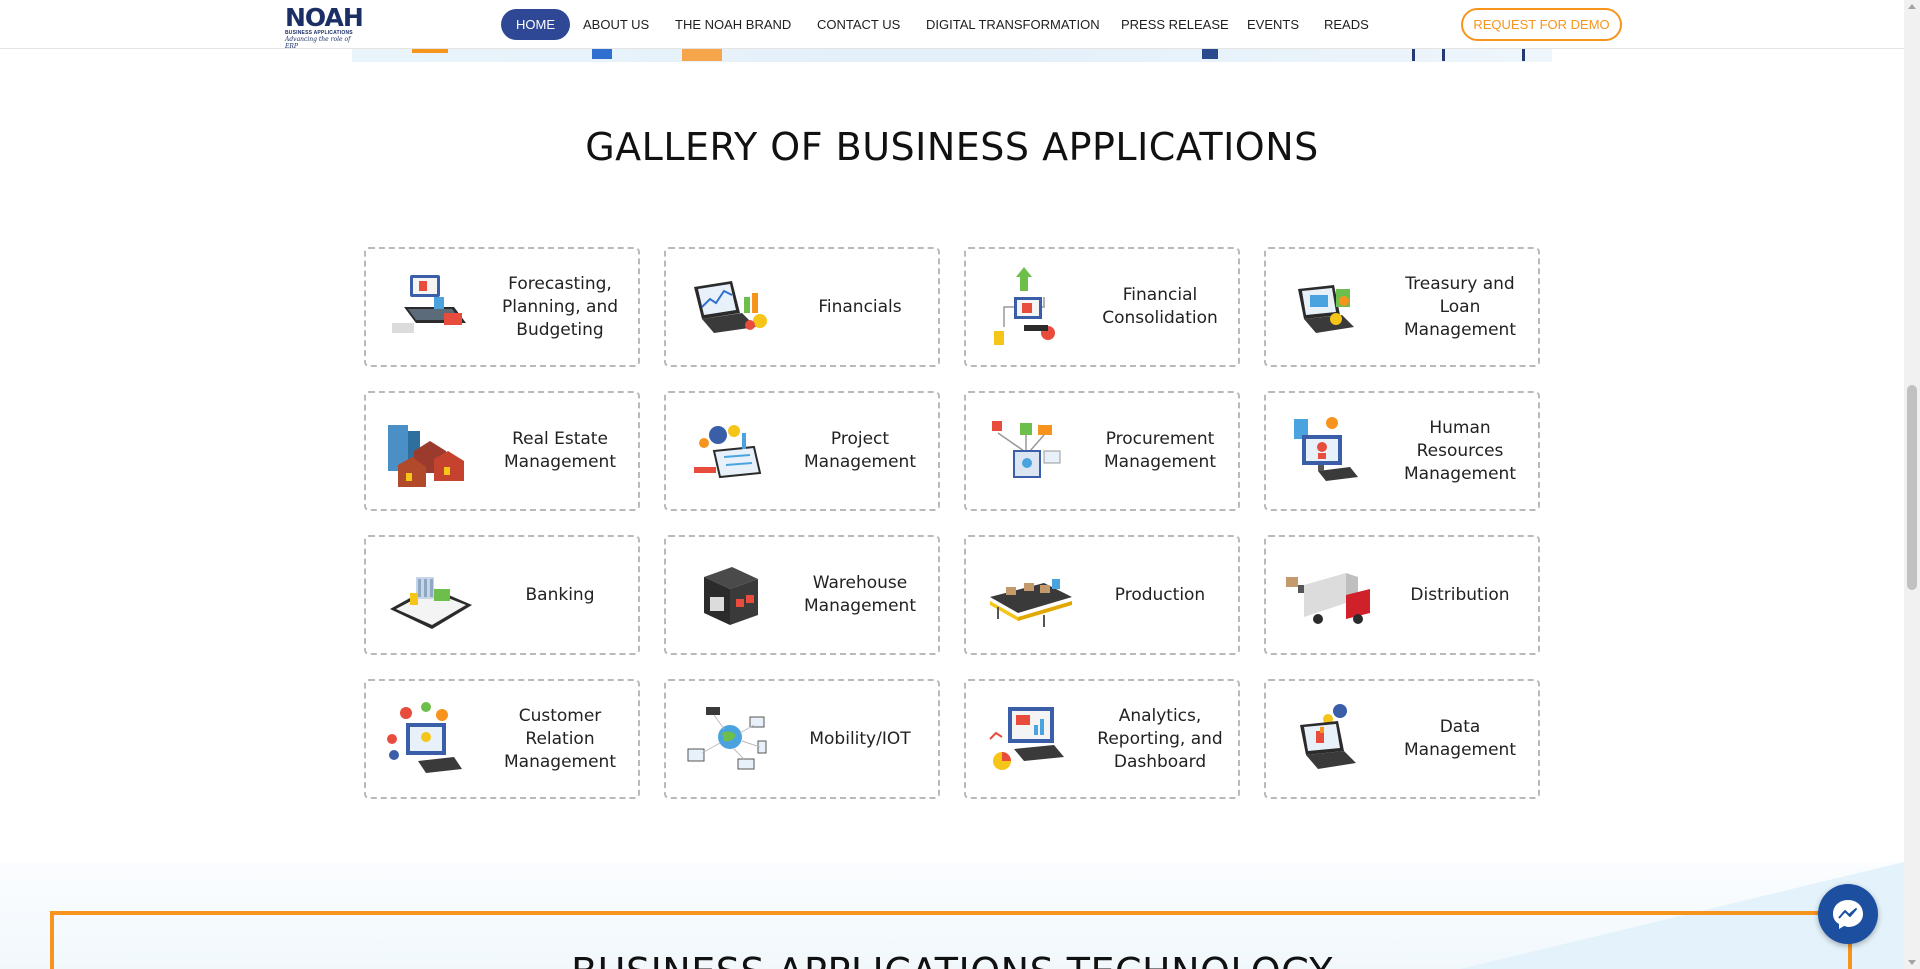 The width and height of the screenshot is (1920, 969). Describe the element at coordinates (1031, 603) in the screenshot. I see `production-conveyor-icon` at that location.